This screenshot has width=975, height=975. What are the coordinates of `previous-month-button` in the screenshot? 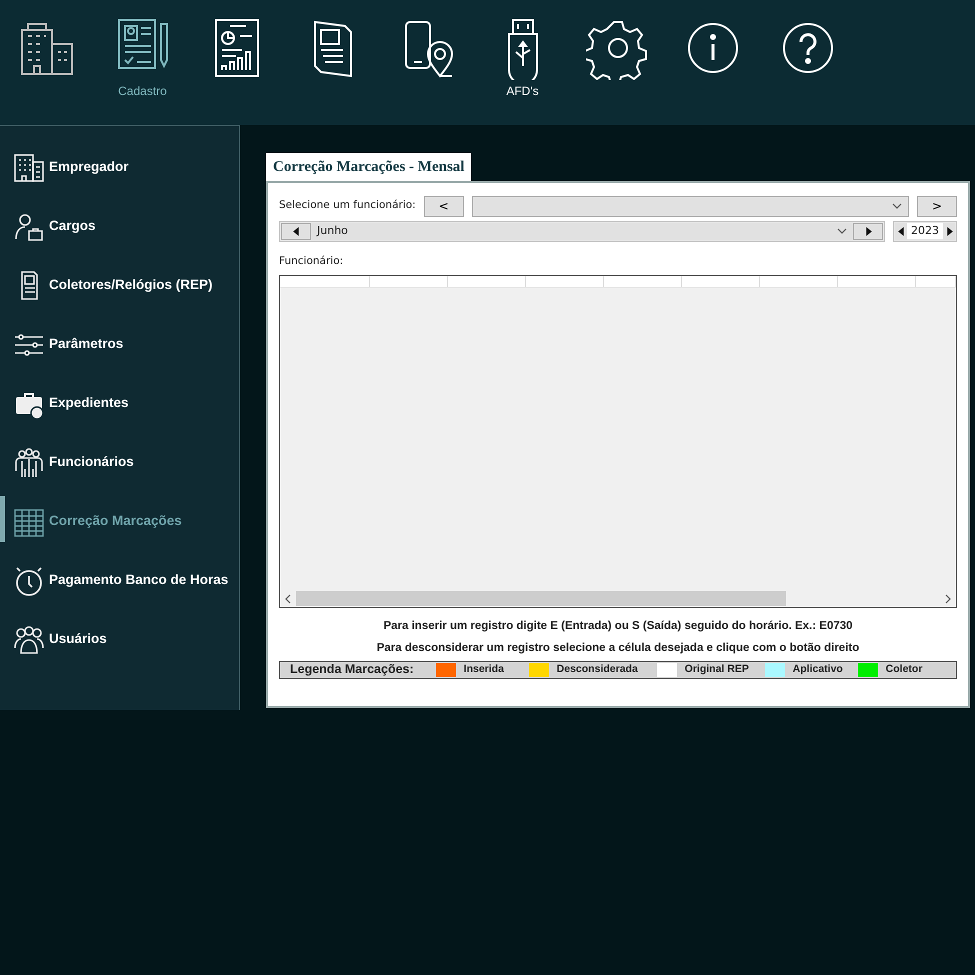 It's located at (296, 231).